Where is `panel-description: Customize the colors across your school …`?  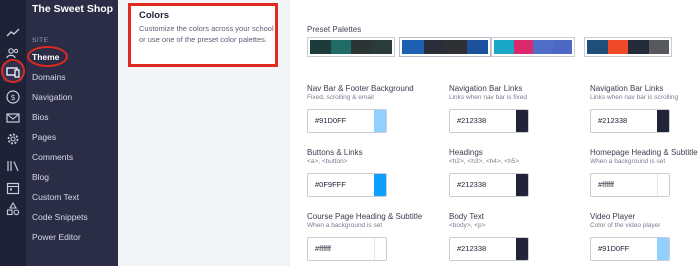 panel-description: Customize the colors across your school … is located at coordinates (206, 34).